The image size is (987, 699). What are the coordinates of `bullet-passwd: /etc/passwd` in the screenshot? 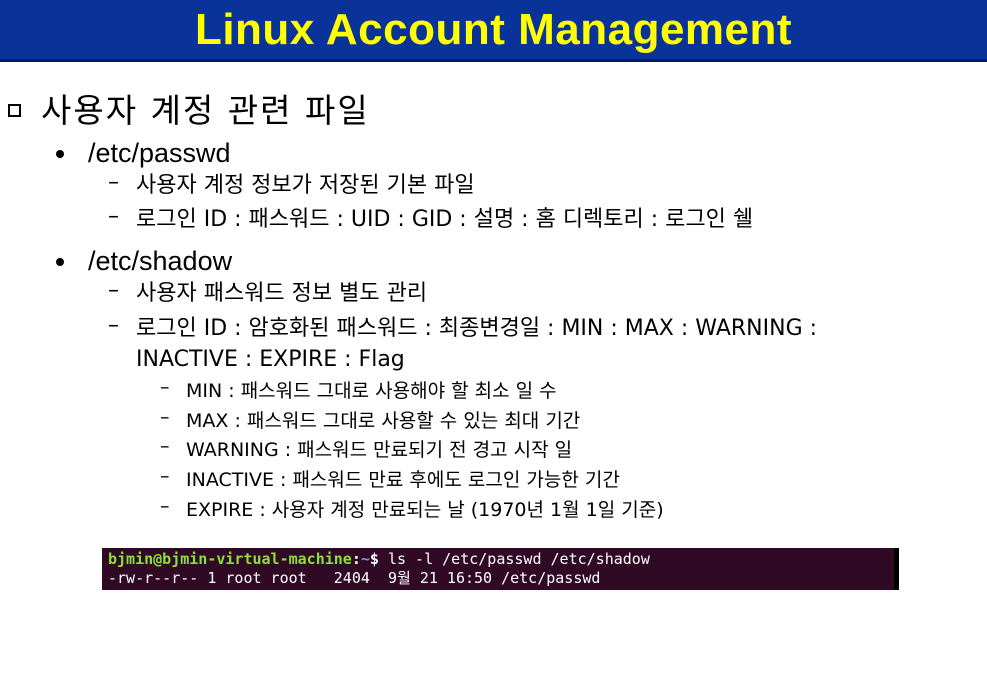 It's located at (143, 153).